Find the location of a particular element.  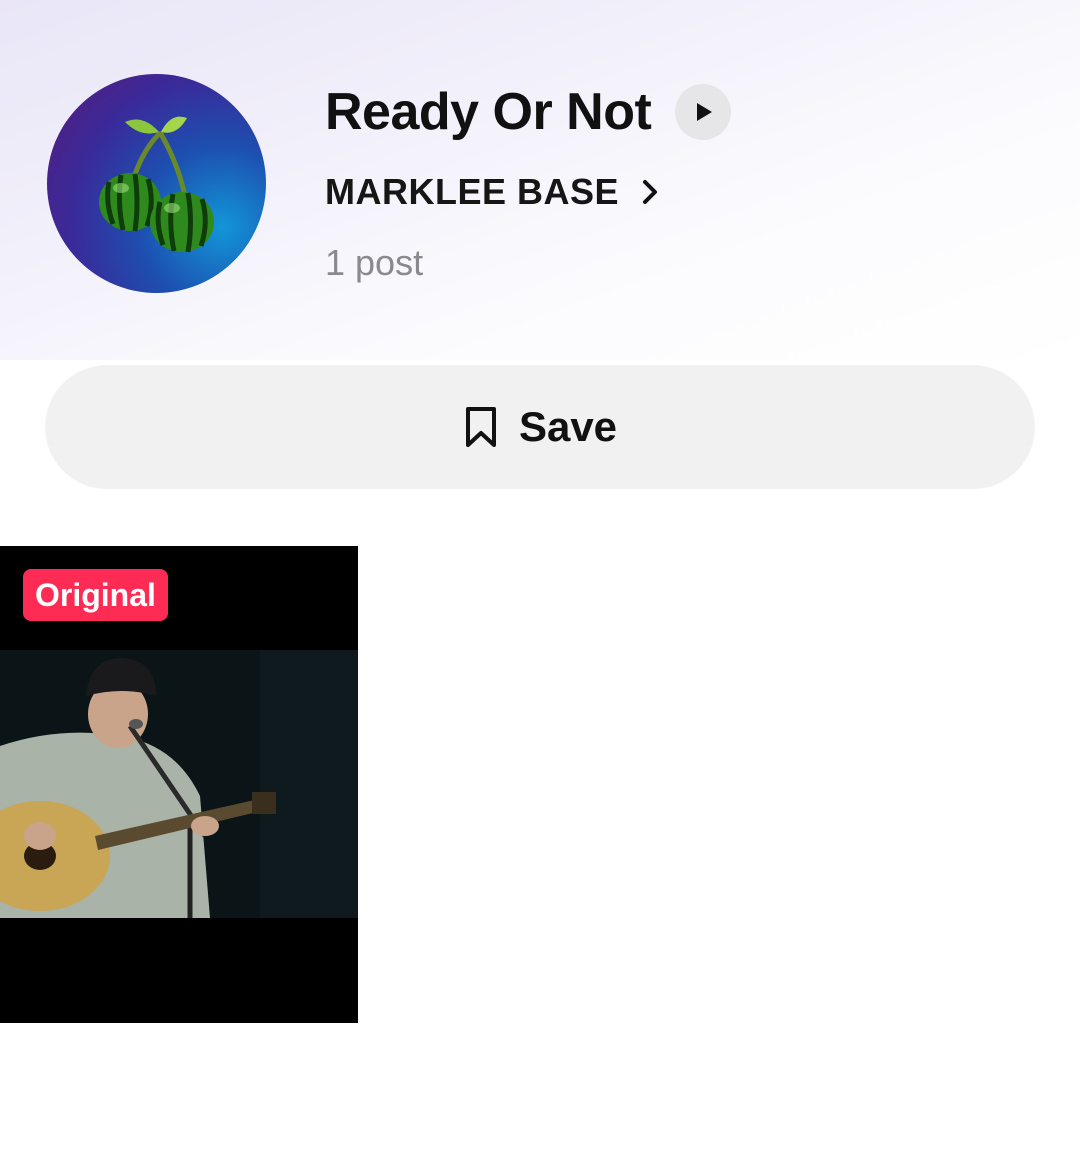

play-icon is located at coordinates (705, 112).